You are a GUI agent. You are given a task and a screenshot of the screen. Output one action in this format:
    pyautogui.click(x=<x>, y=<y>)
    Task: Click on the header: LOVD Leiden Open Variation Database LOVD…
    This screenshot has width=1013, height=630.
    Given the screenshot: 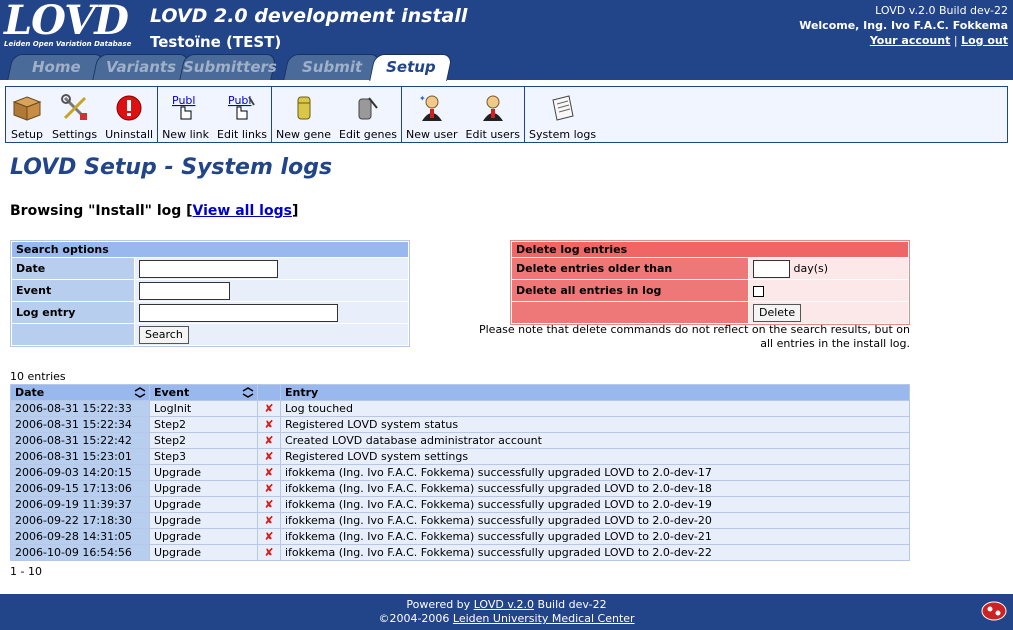 What is the action you would take?
    pyautogui.click(x=506, y=40)
    